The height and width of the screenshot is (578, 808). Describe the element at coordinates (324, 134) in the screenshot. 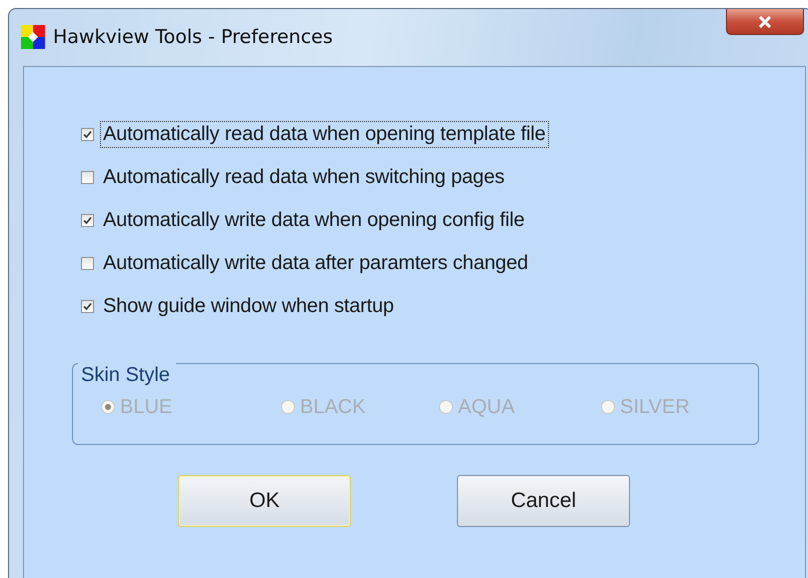

I see `checkbox-label: Automatically read data when opening template file` at that location.